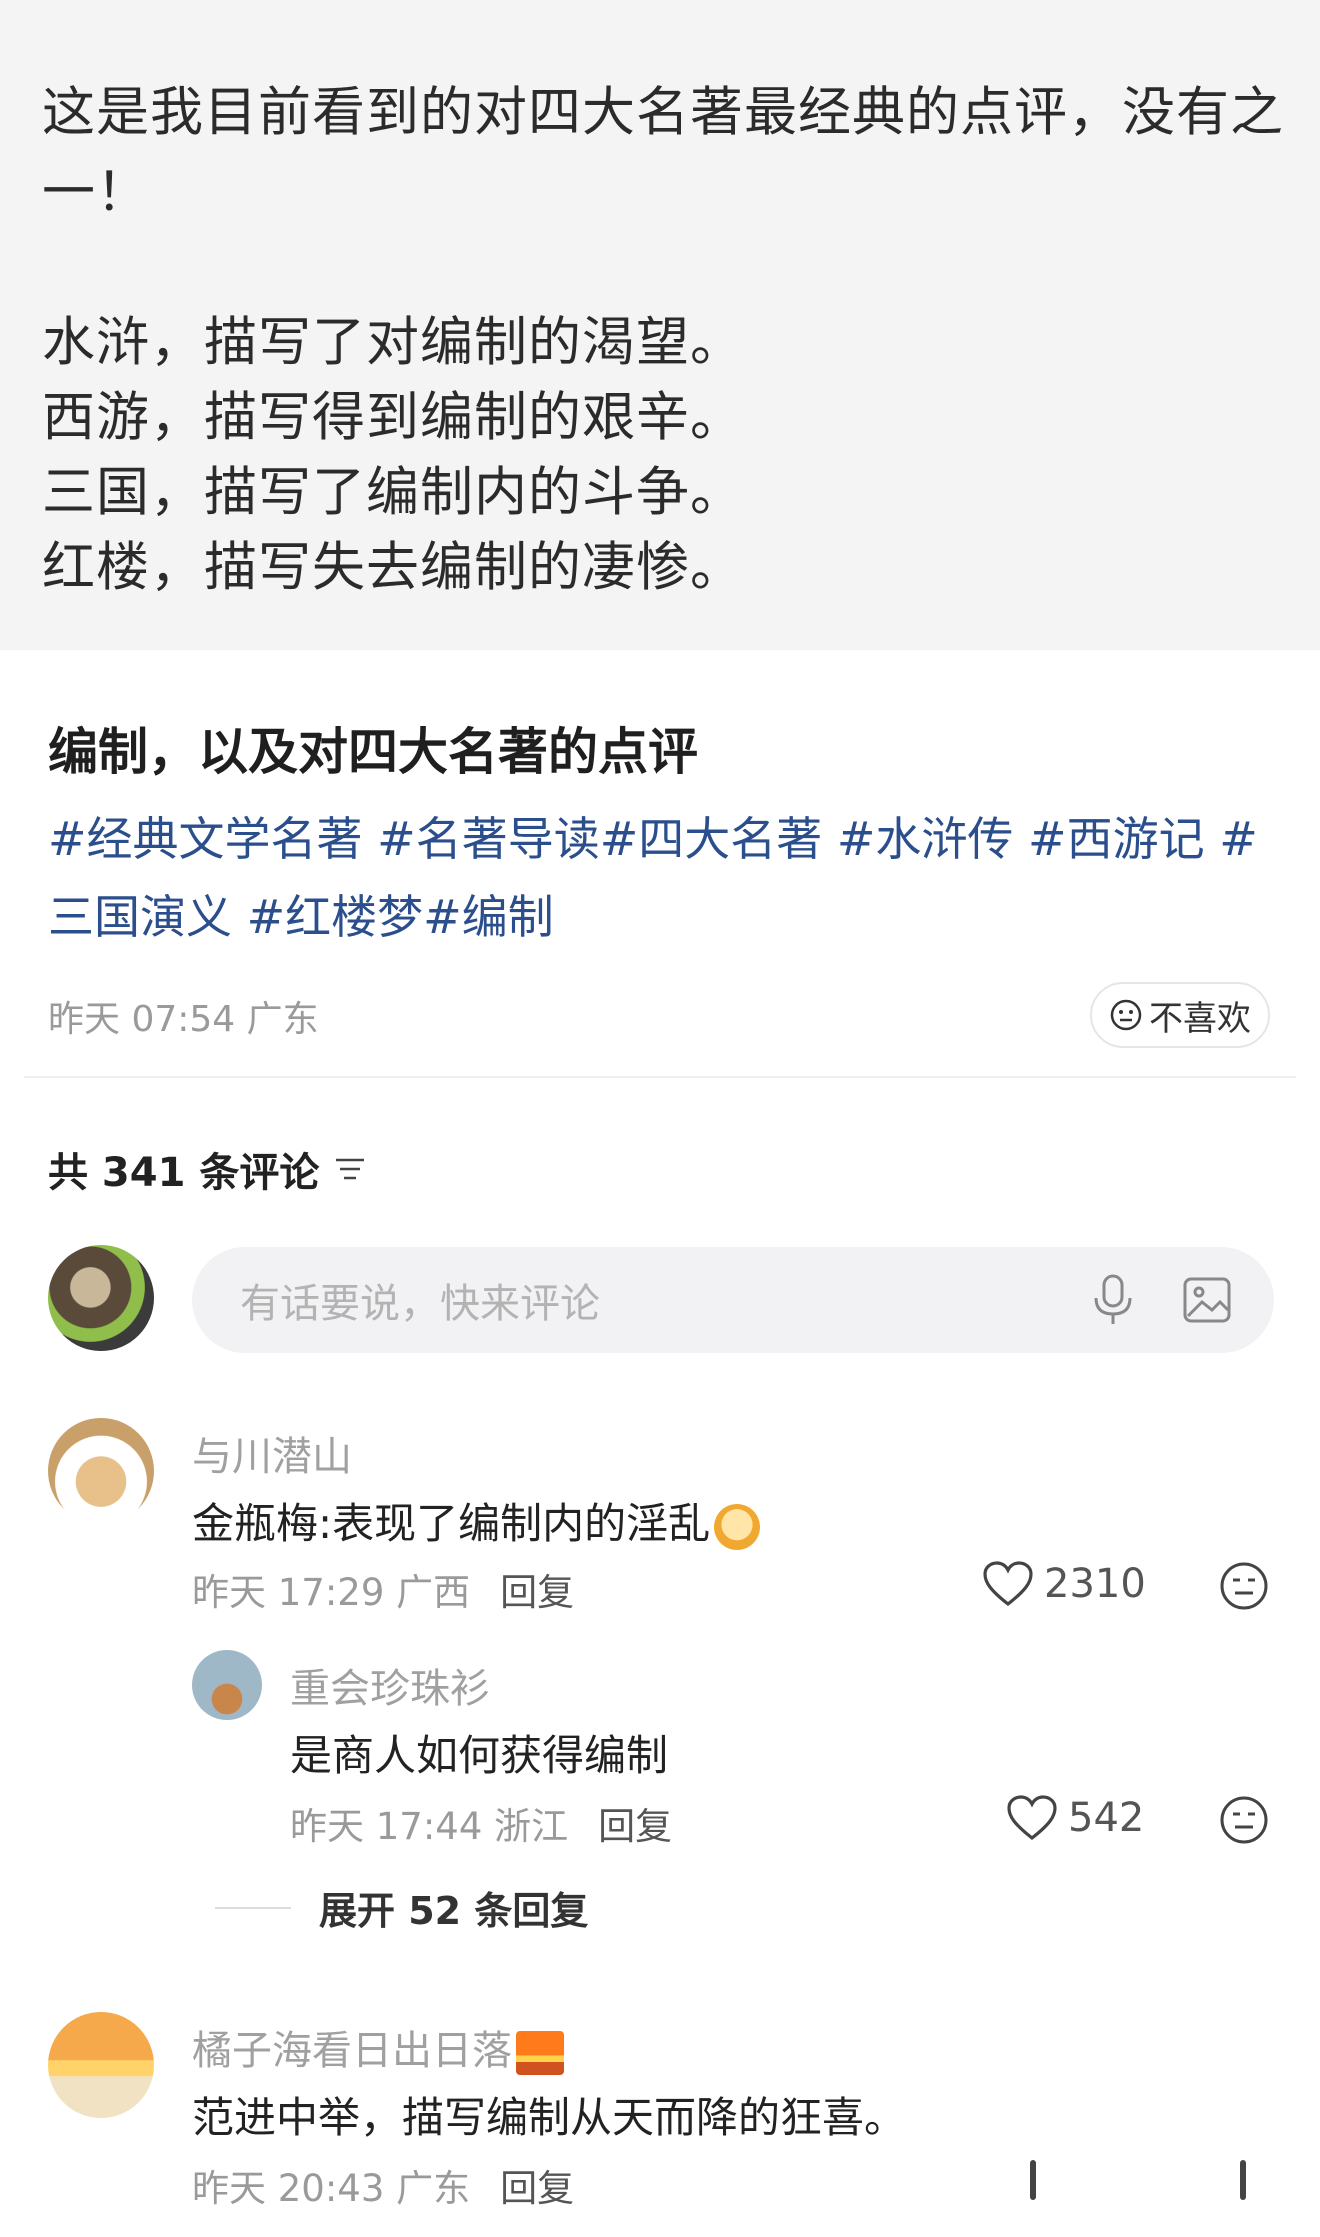 The image size is (1320, 2237). I want to click on quote-line: 西游，描写得到编制的艰辛。, so click(393, 417).